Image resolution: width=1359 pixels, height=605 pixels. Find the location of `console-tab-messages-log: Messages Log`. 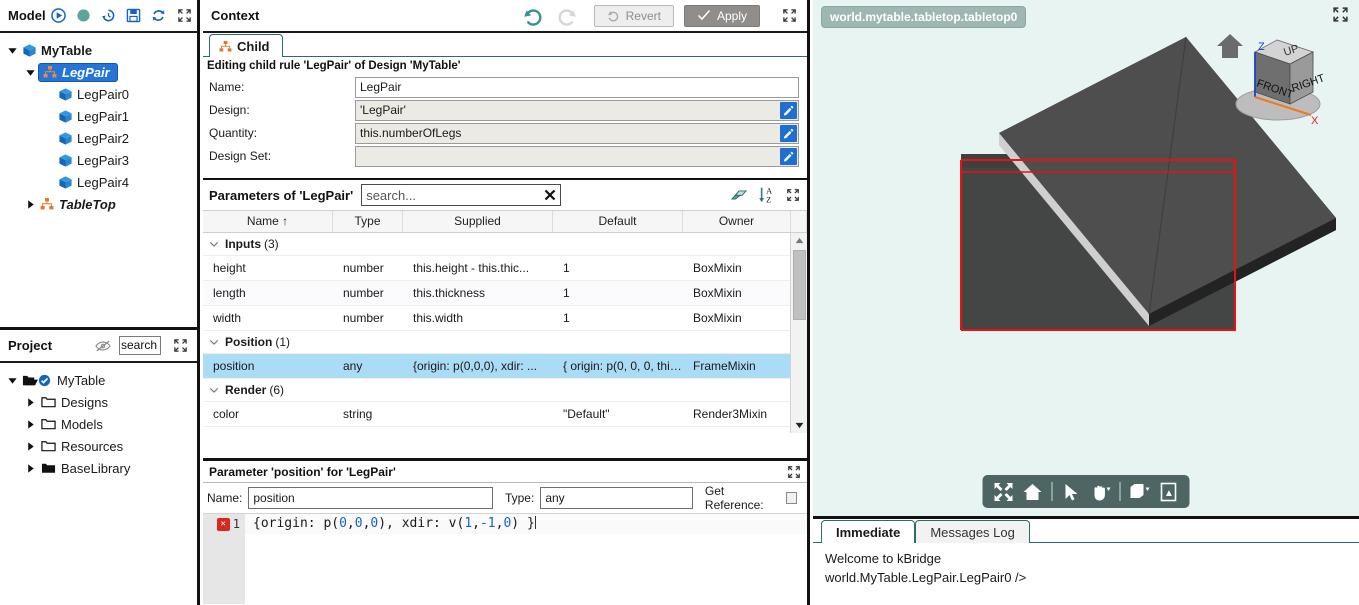

console-tab-messages-log: Messages Log is located at coordinates (972, 531).